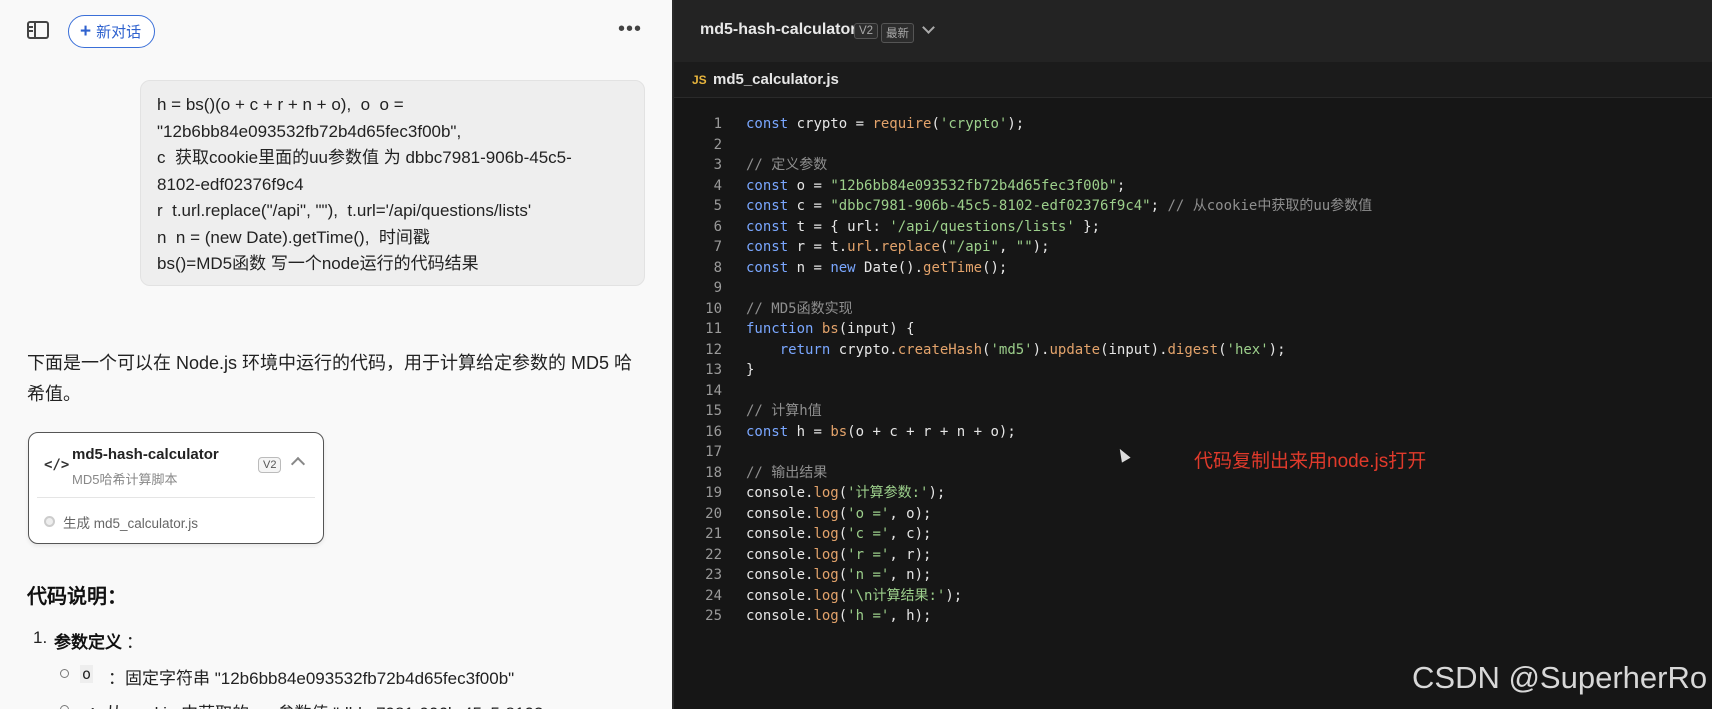 This screenshot has width=1712, height=709. Describe the element at coordinates (280, 104) in the screenshot. I see `user-message-line: h = bs()(o + c + r + n + o), o o =` at that location.